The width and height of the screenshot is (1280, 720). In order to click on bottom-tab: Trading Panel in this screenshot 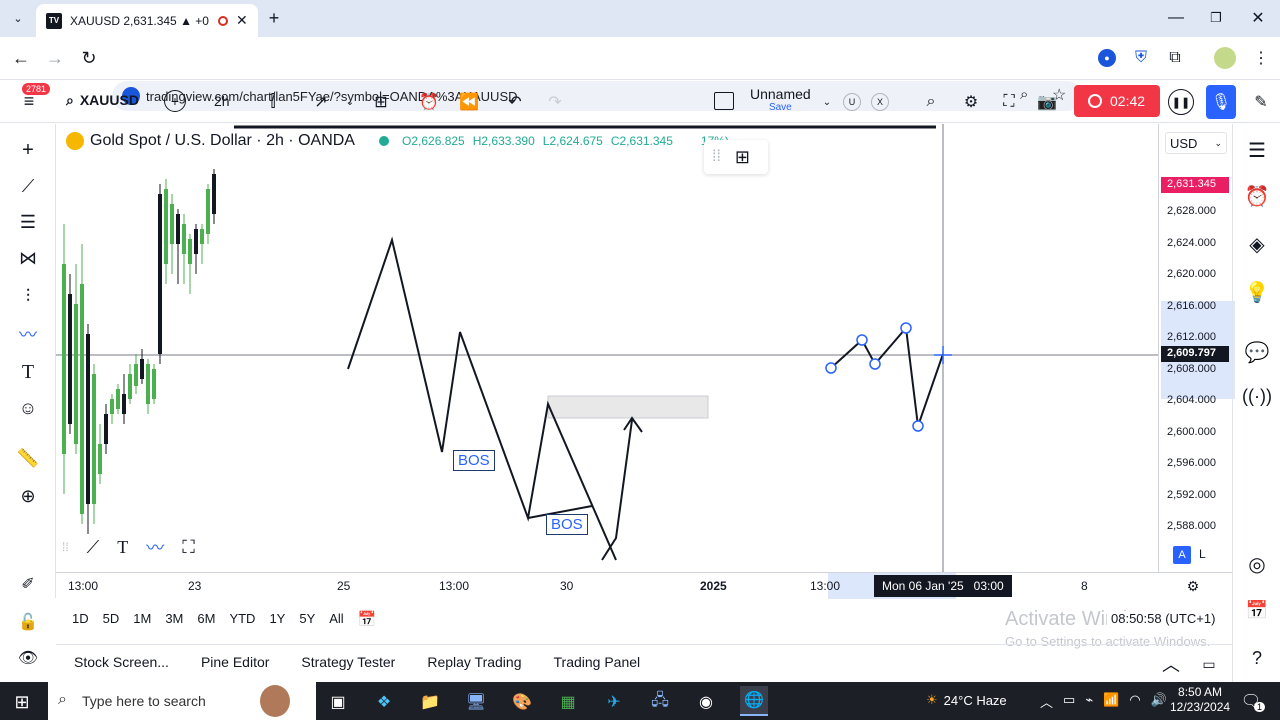, I will do `click(597, 662)`.